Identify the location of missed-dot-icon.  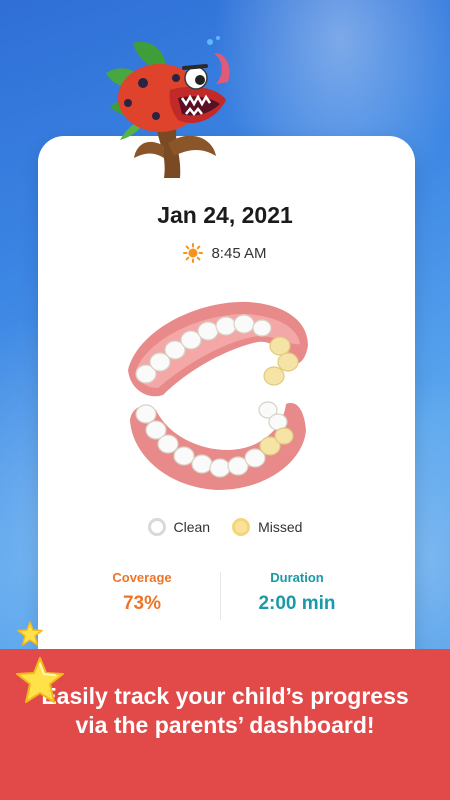
(241, 527).